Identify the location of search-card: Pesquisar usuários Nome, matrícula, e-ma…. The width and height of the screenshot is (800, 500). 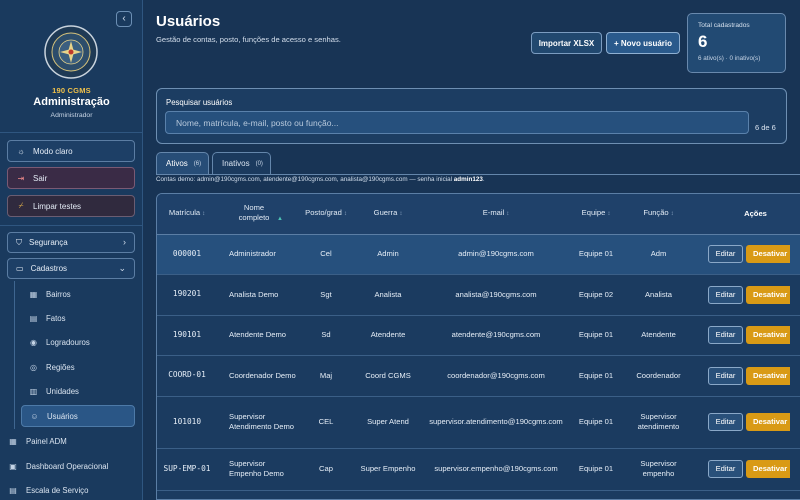
(471, 116).